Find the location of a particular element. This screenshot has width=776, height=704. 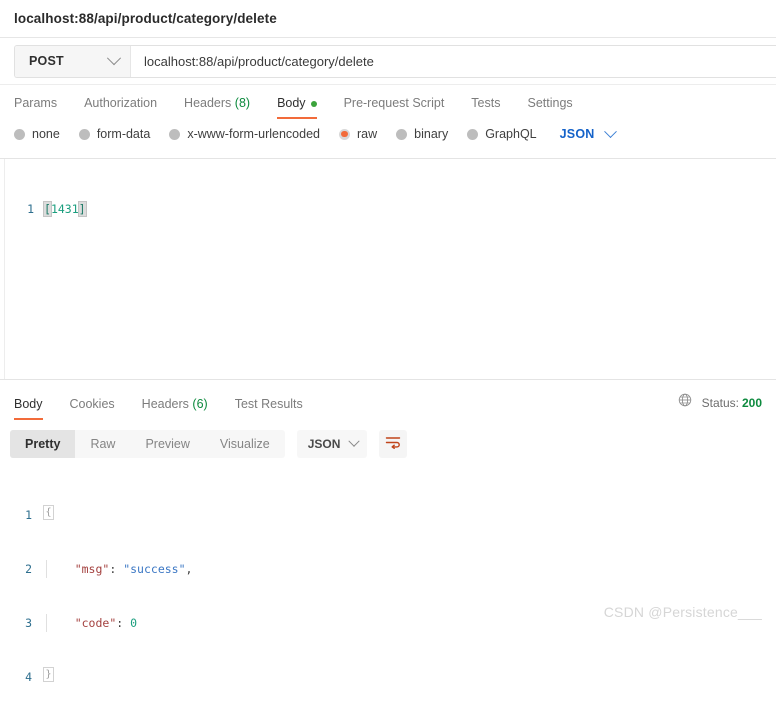

body-type-form-data: form-data is located at coordinates (114, 134).